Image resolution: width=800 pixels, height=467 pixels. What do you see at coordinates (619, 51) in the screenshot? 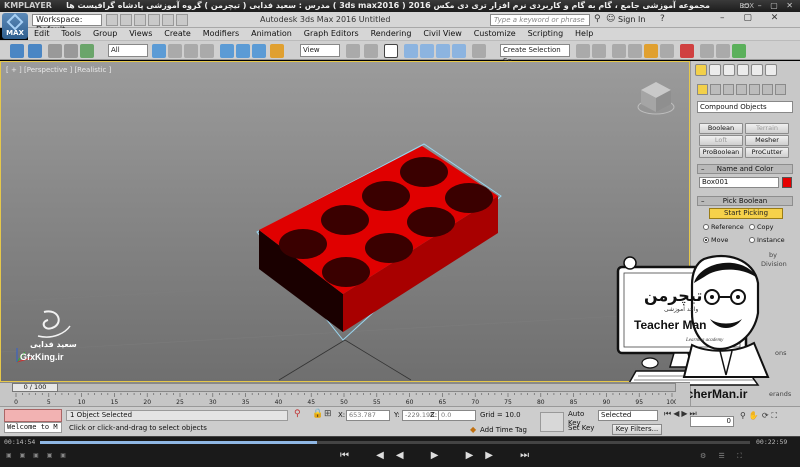
I see `layer-manager-icon` at bounding box center [619, 51].